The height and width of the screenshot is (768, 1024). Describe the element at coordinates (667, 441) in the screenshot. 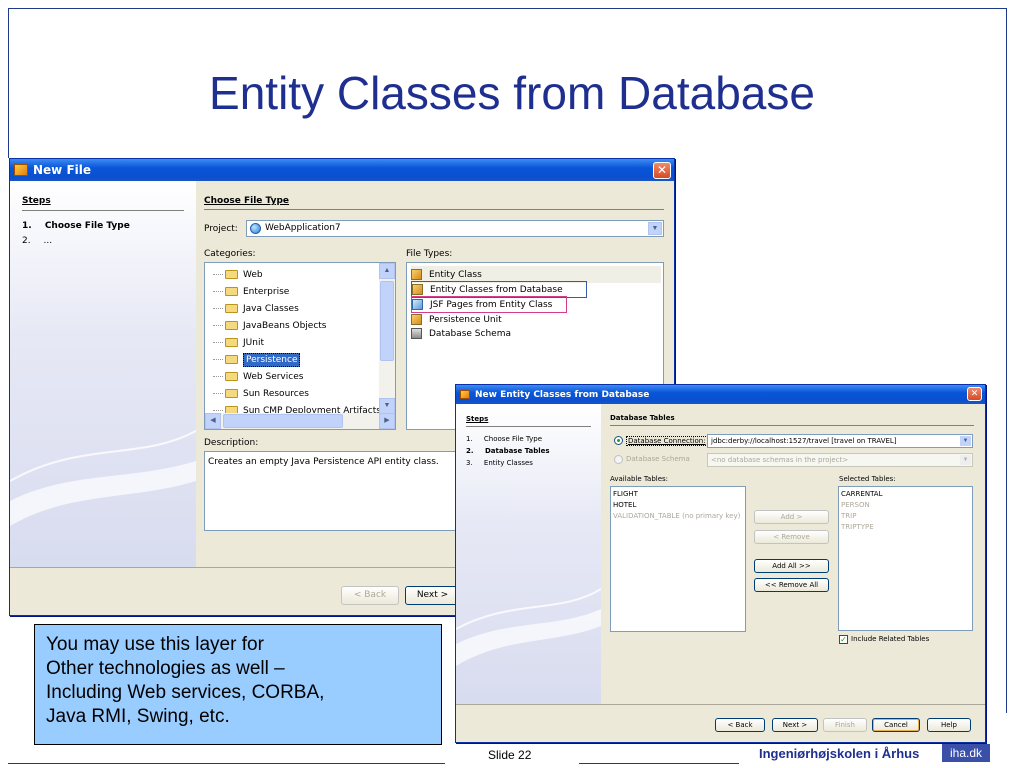

I see `db-connection-label: Database Connection:` at that location.